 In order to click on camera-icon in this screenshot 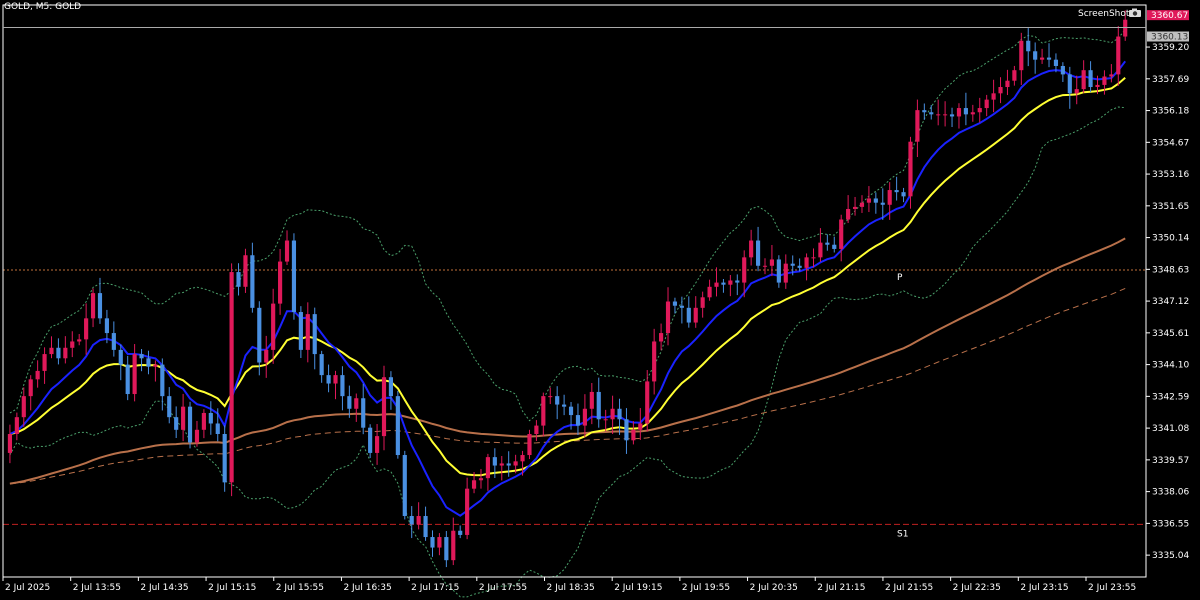, I will do `click(1135, 13)`.